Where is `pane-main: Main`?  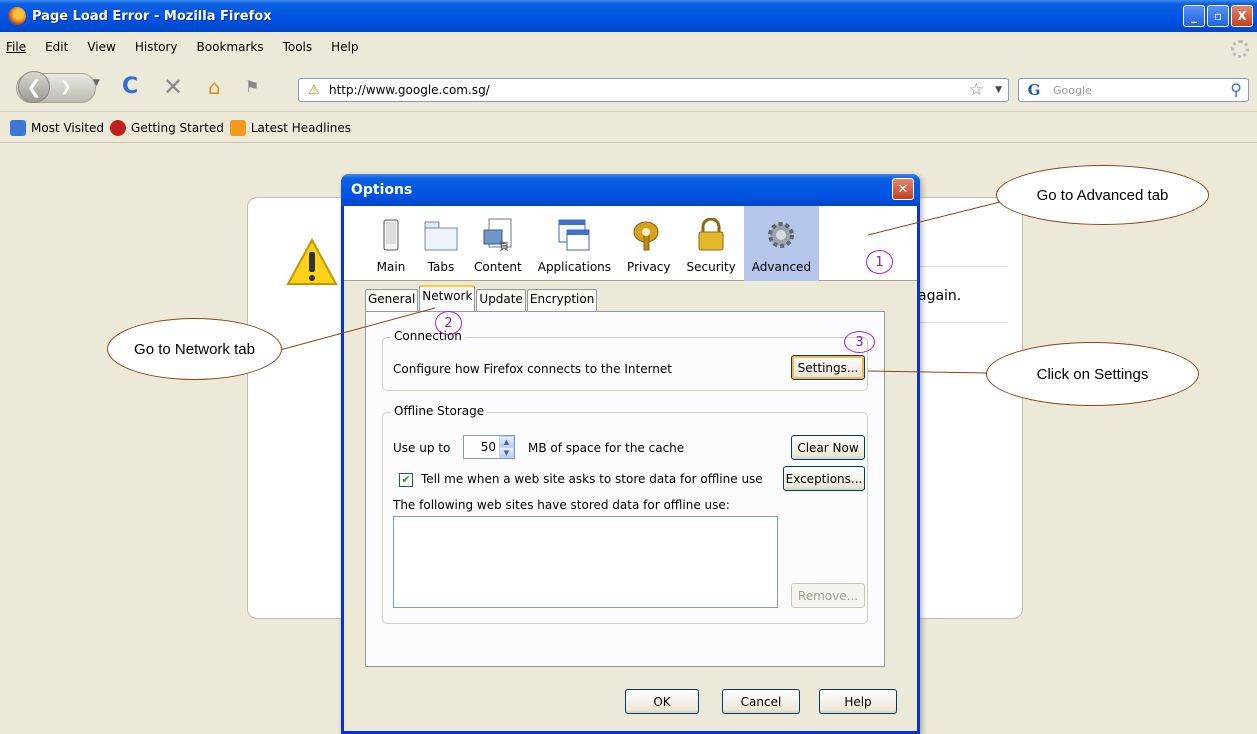 pane-main: Main is located at coordinates (391, 243).